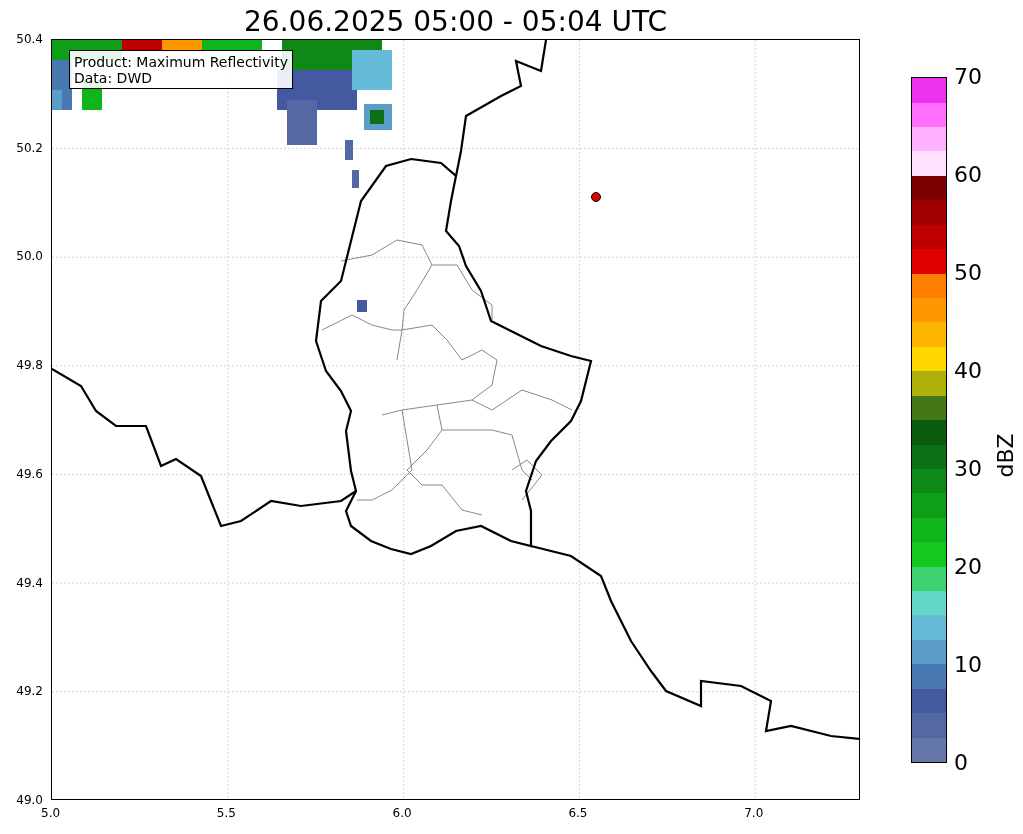 The width and height of the screenshot is (1023, 834). What do you see at coordinates (29, 582) in the screenshot?
I see `y-axis-tick-label: 49.4` at bounding box center [29, 582].